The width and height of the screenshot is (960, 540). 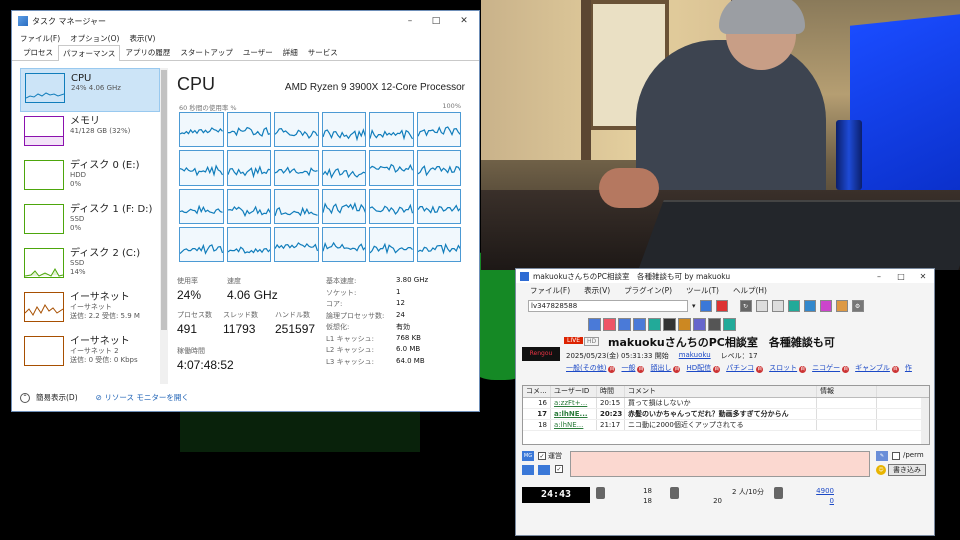 I want to click on tab-details: 詳細, so click(x=290, y=52).